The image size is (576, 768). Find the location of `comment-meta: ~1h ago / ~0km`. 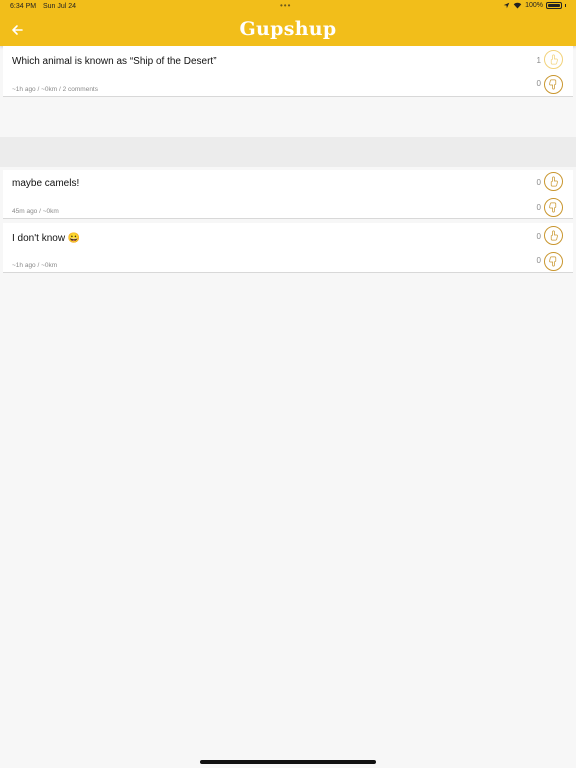

comment-meta: ~1h ago / ~0km is located at coordinates (35, 265).